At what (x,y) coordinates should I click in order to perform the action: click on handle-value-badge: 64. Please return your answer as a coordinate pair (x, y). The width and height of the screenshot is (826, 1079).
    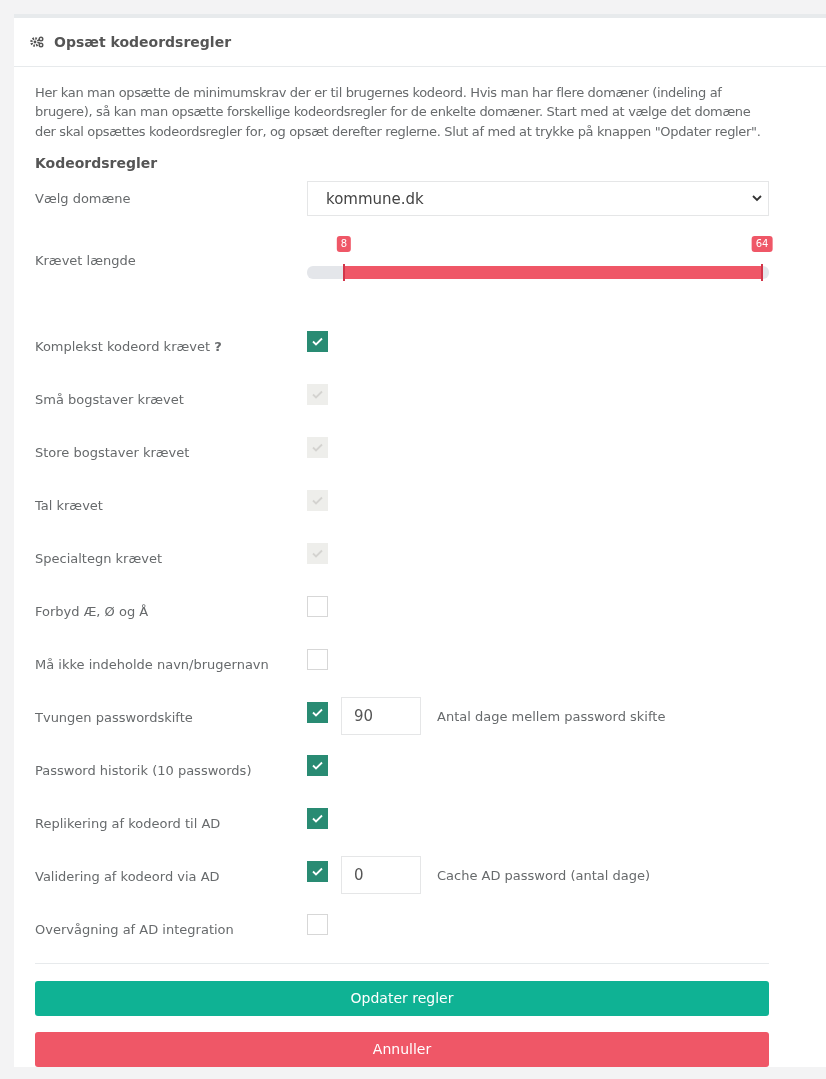
    Looking at the image, I should click on (762, 244).